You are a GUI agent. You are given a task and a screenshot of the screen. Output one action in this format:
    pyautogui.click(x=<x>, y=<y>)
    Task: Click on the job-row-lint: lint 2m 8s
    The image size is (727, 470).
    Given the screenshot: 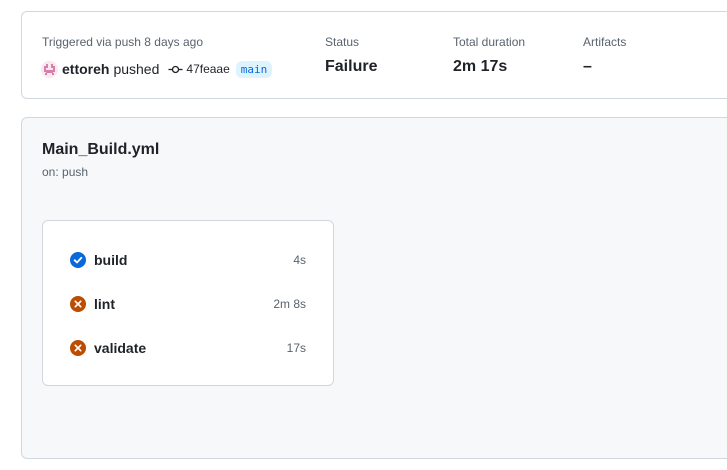 What is the action you would take?
    pyautogui.click(x=188, y=304)
    